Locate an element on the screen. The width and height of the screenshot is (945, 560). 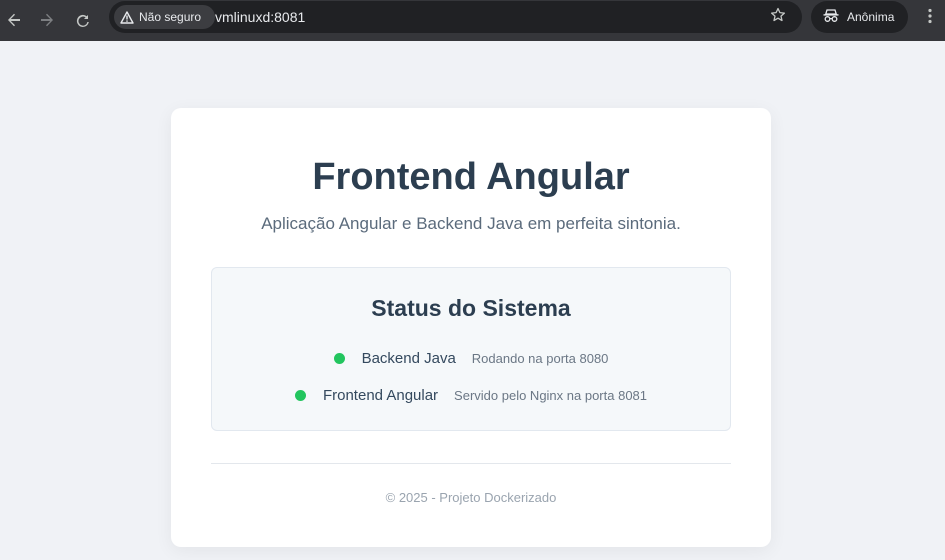
kebab-menu-icon is located at coordinates (930, 18).